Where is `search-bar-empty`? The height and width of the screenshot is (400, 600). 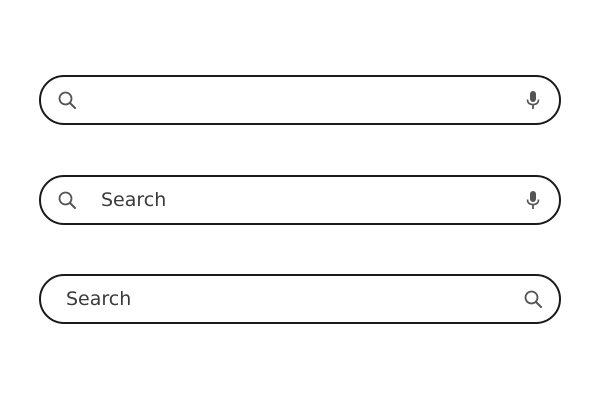 search-bar-empty is located at coordinates (300, 100).